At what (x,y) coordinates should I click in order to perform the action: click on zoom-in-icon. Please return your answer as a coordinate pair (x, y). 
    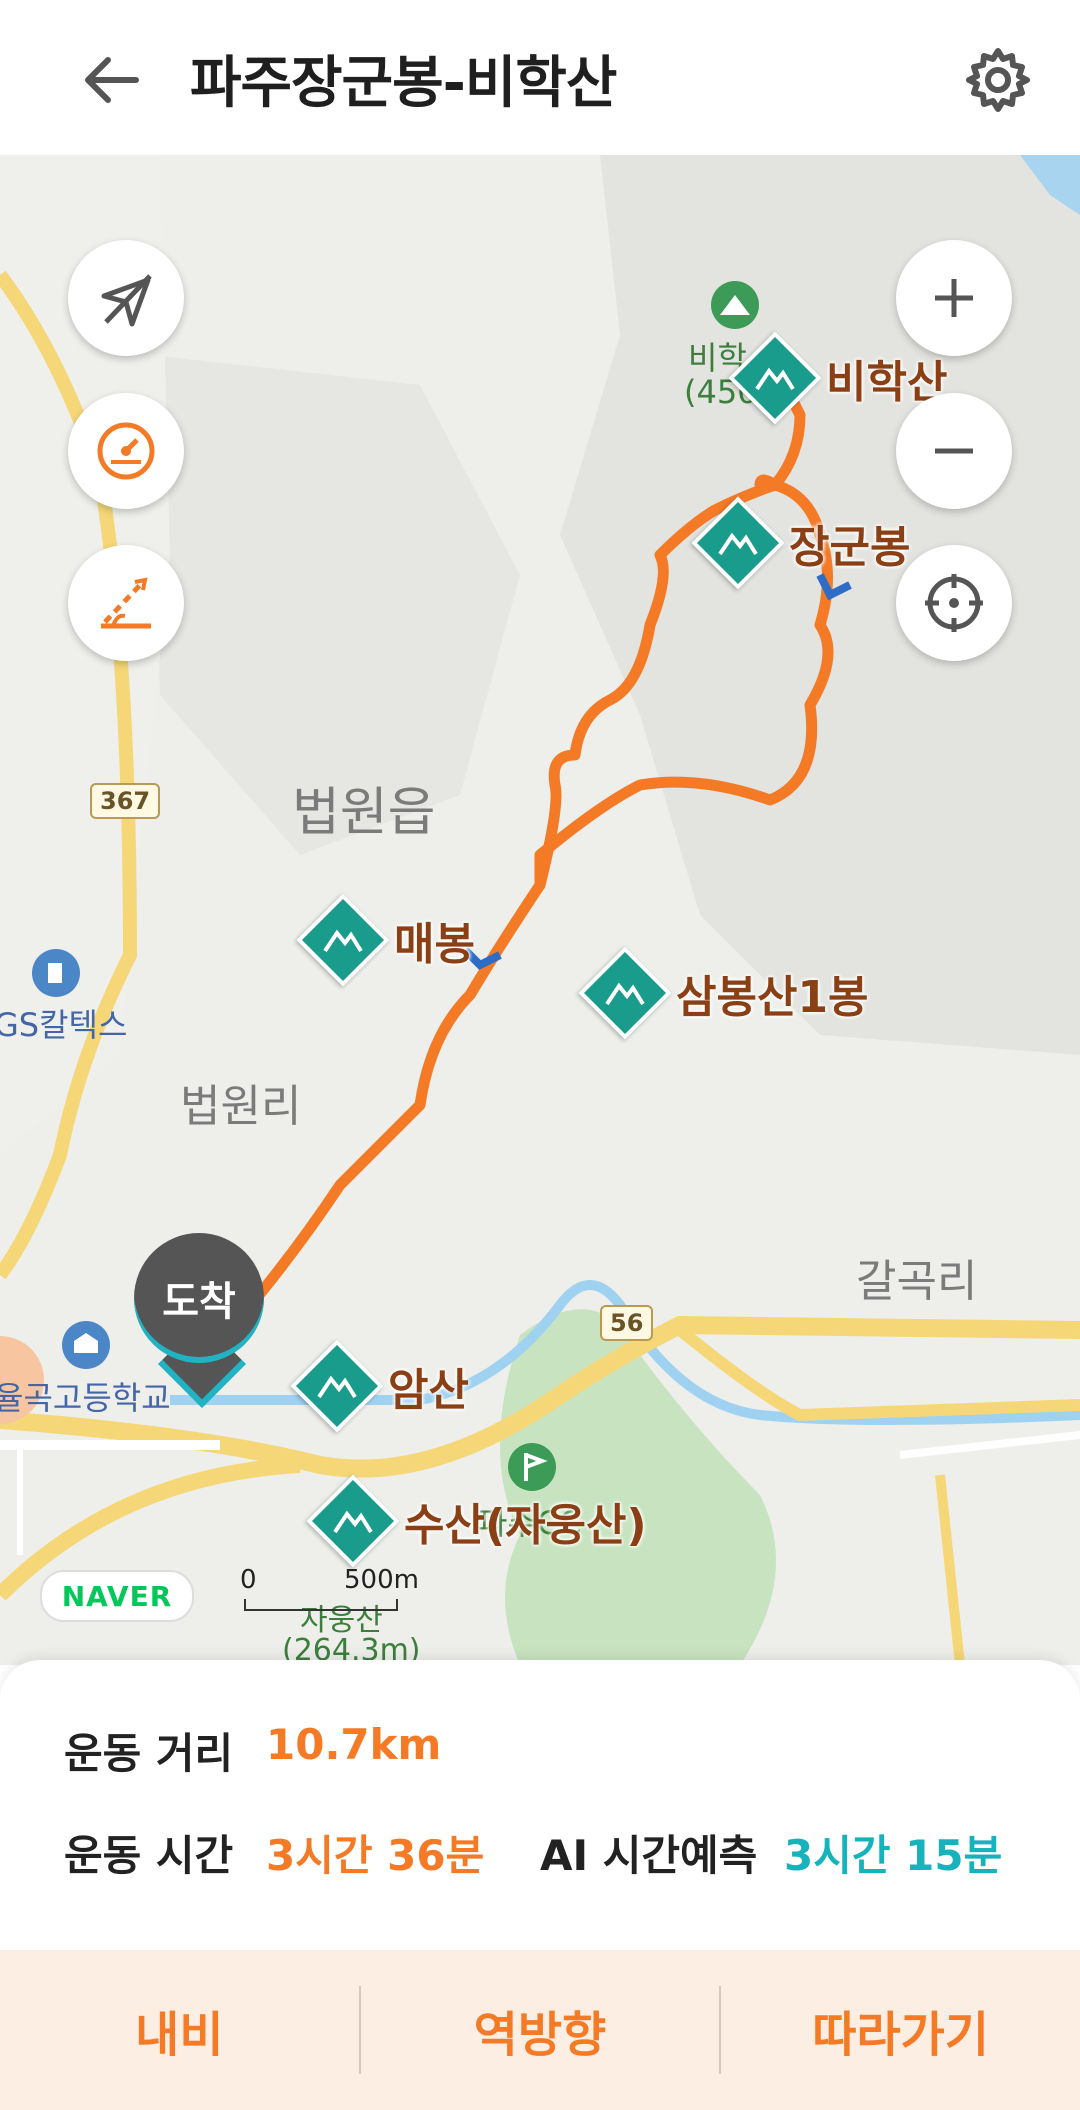
    Looking at the image, I should click on (954, 298).